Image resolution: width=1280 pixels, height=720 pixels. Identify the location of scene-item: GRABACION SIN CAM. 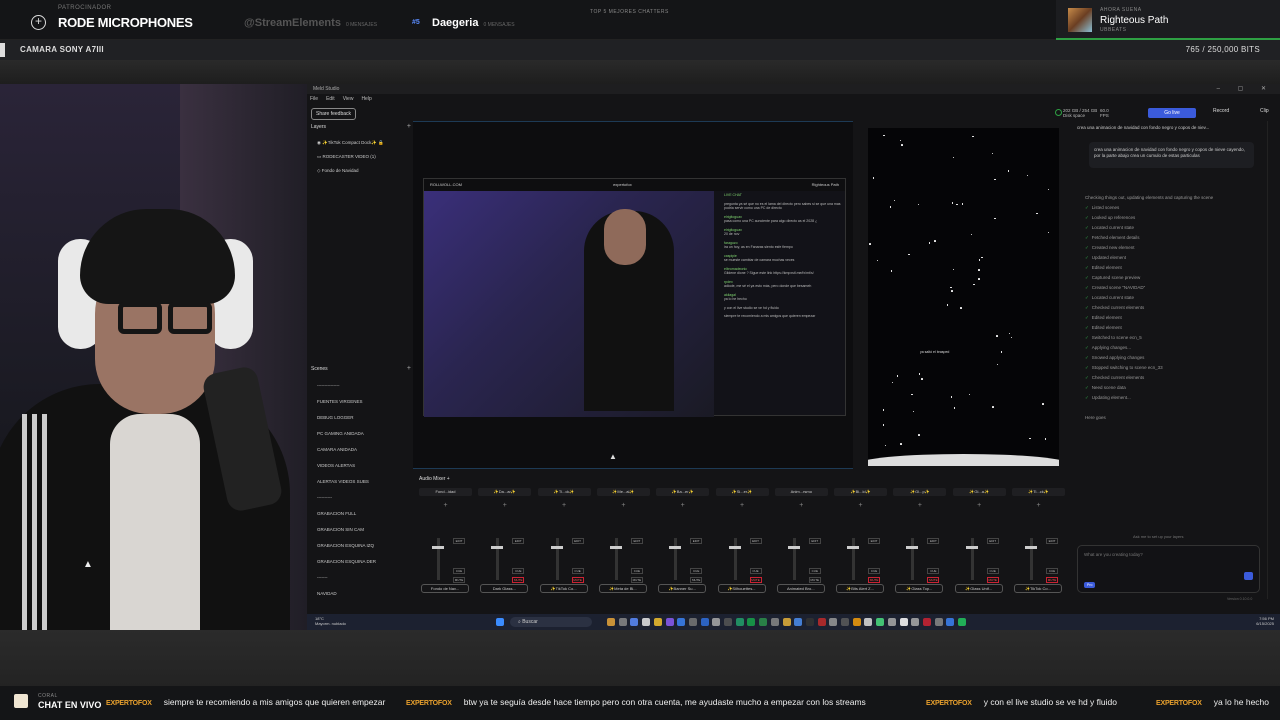
(362, 530).